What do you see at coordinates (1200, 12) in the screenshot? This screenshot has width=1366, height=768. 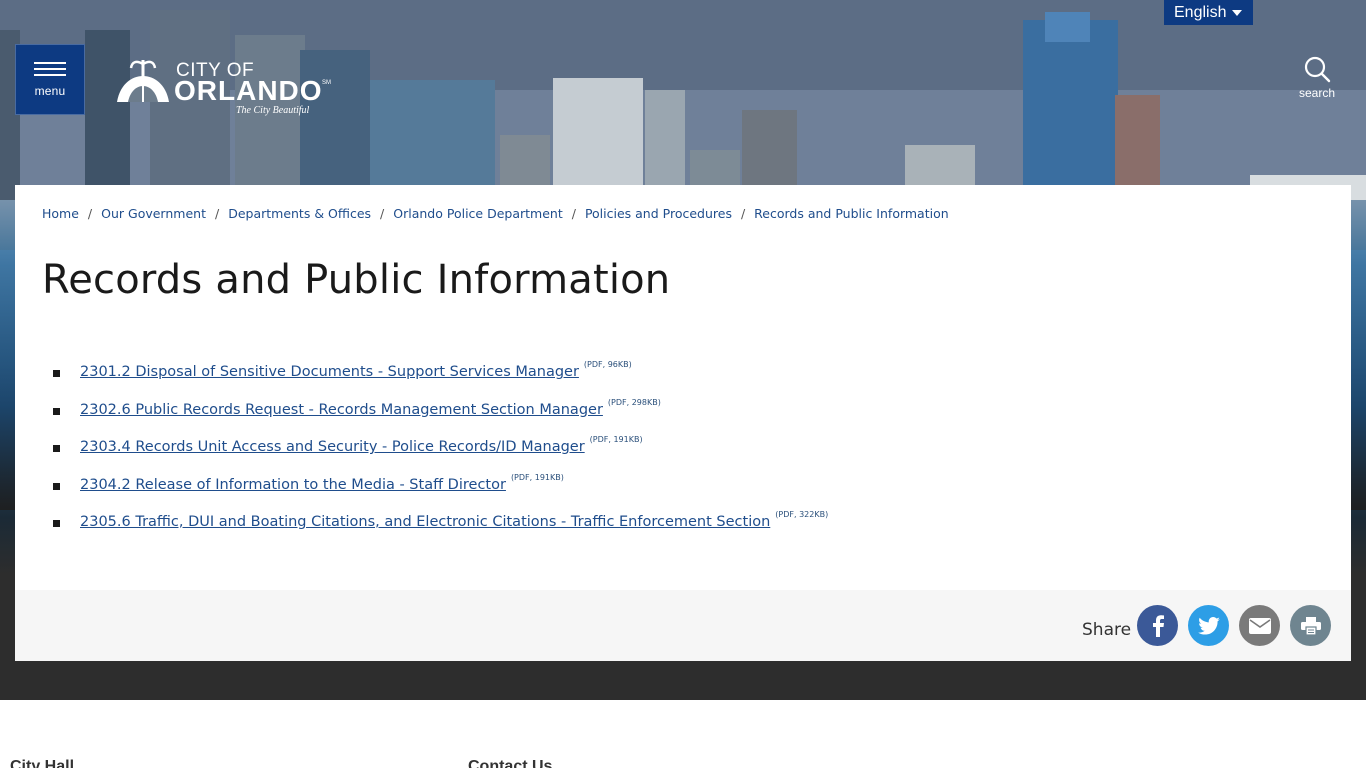 I see `language-label: English` at bounding box center [1200, 12].